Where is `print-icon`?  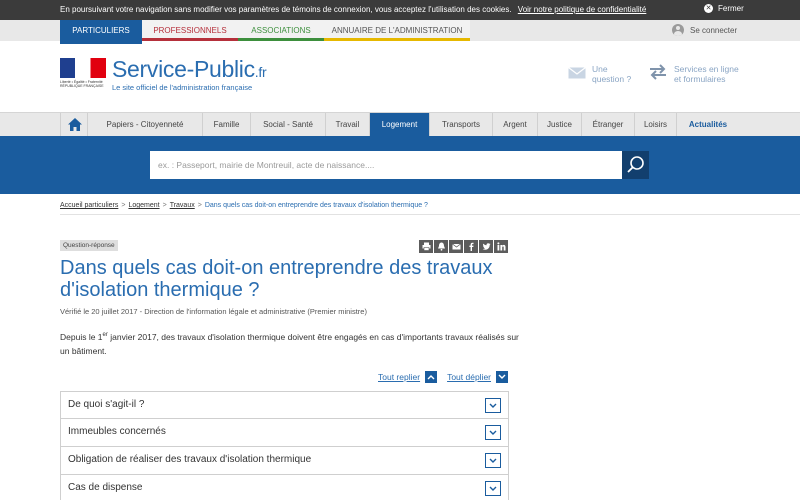
print-icon is located at coordinates (426, 246).